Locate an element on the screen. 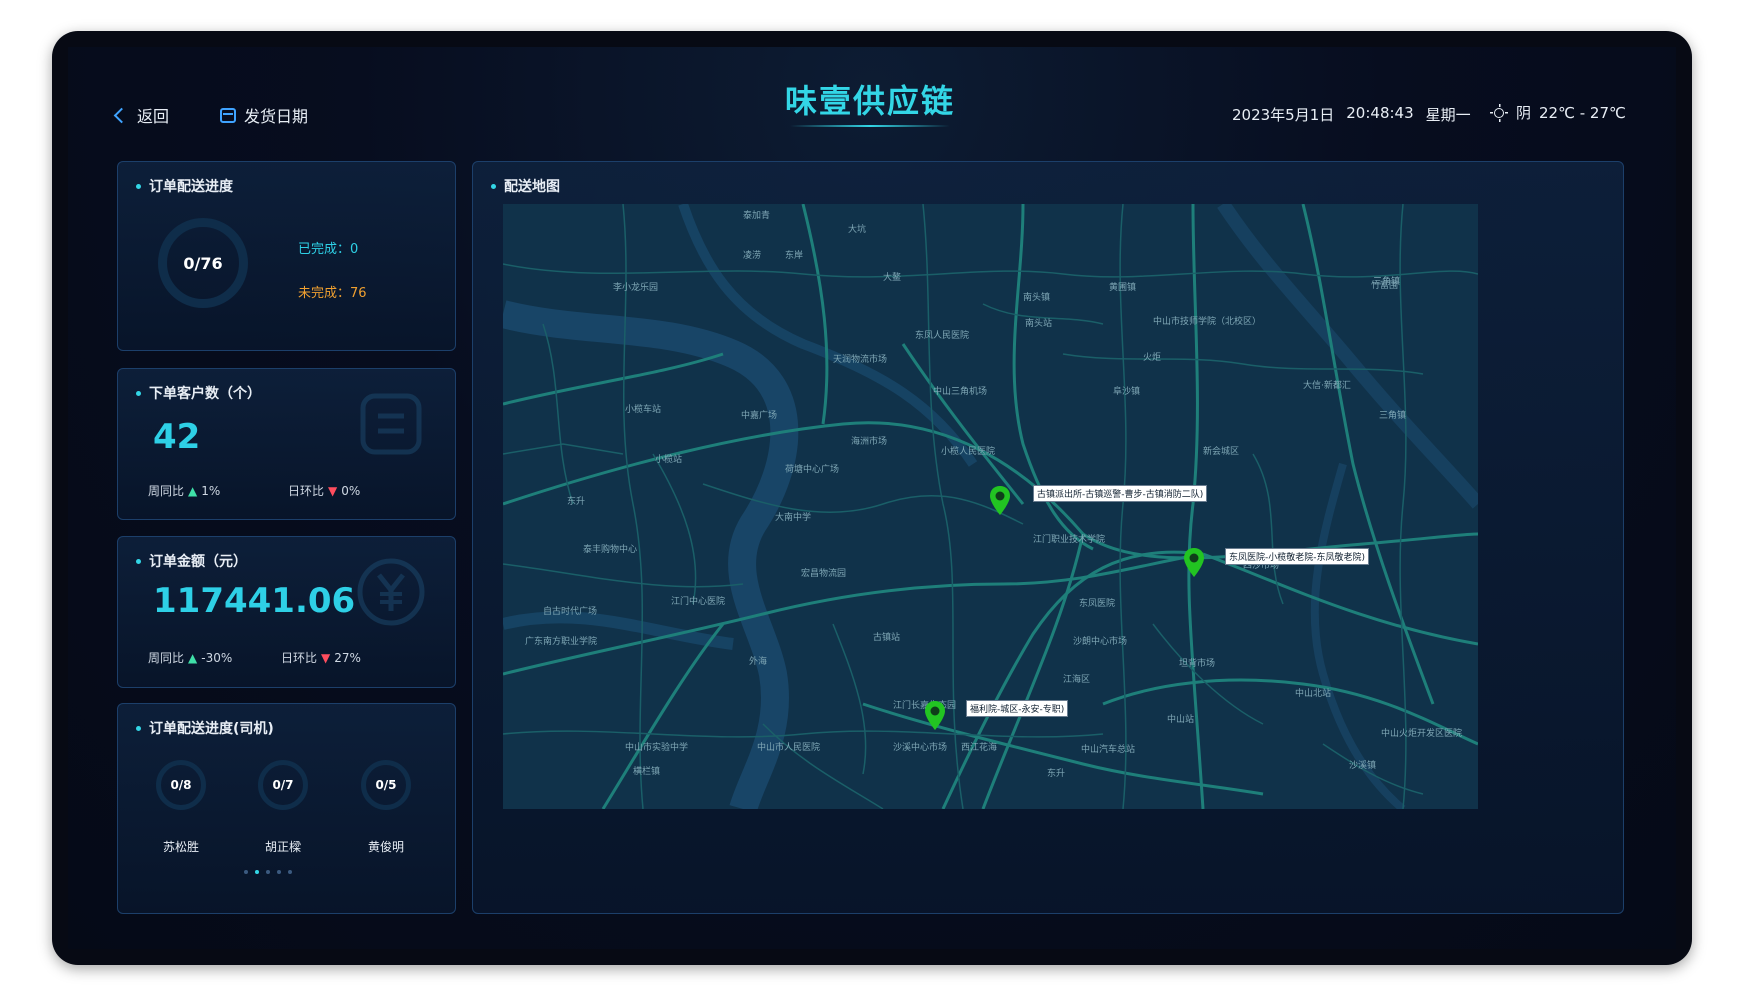 The image size is (1737, 994). map-place-label: 大坑 is located at coordinates (857, 230).